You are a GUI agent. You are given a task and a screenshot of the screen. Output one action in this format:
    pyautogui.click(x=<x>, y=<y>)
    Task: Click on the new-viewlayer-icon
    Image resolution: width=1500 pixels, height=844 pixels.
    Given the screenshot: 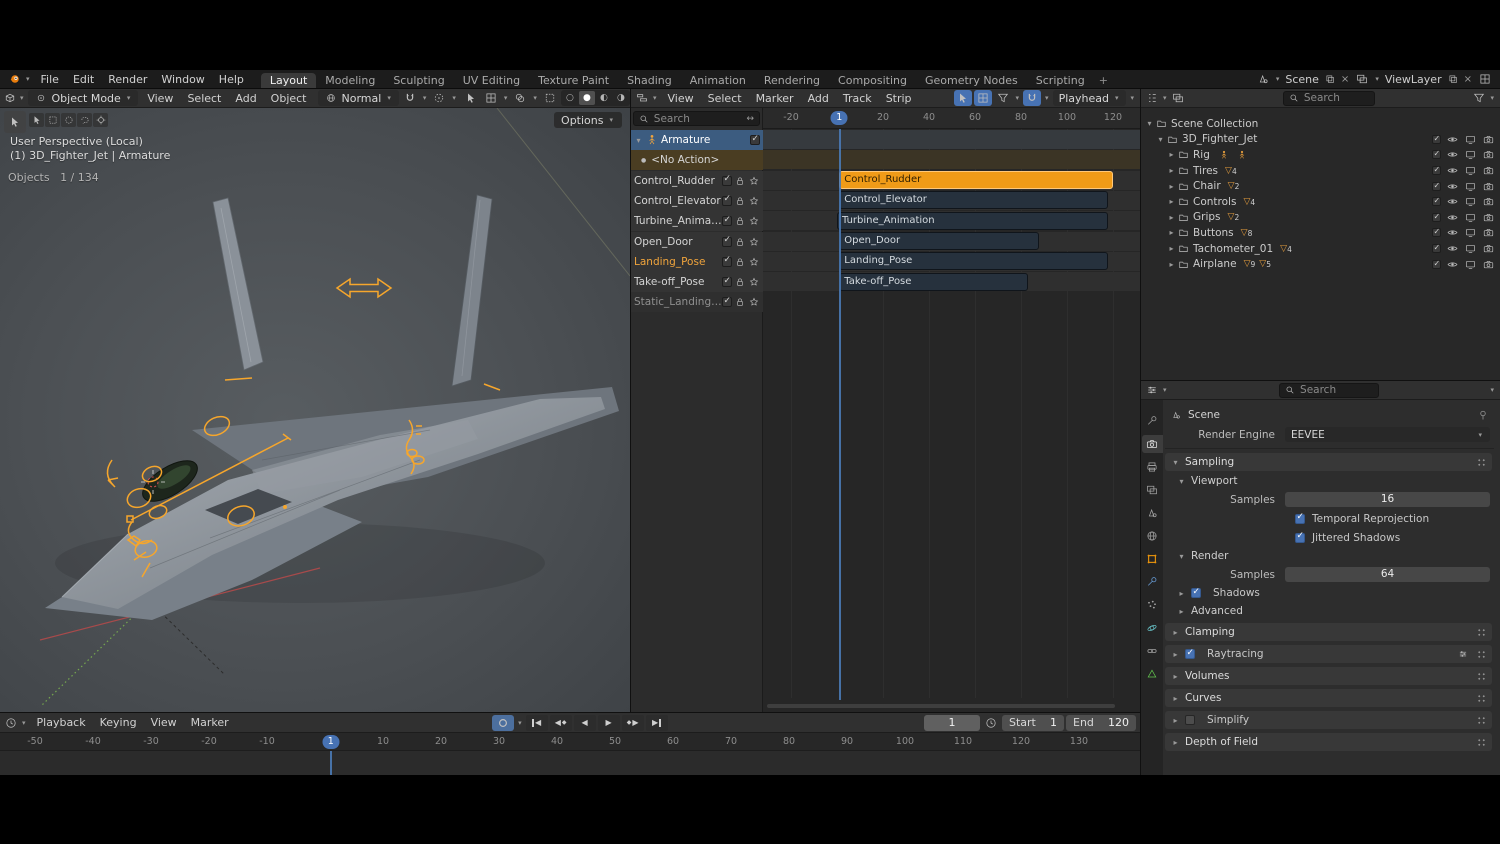 What is the action you would take?
    pyautogui.click(x=1453, y=79)
    